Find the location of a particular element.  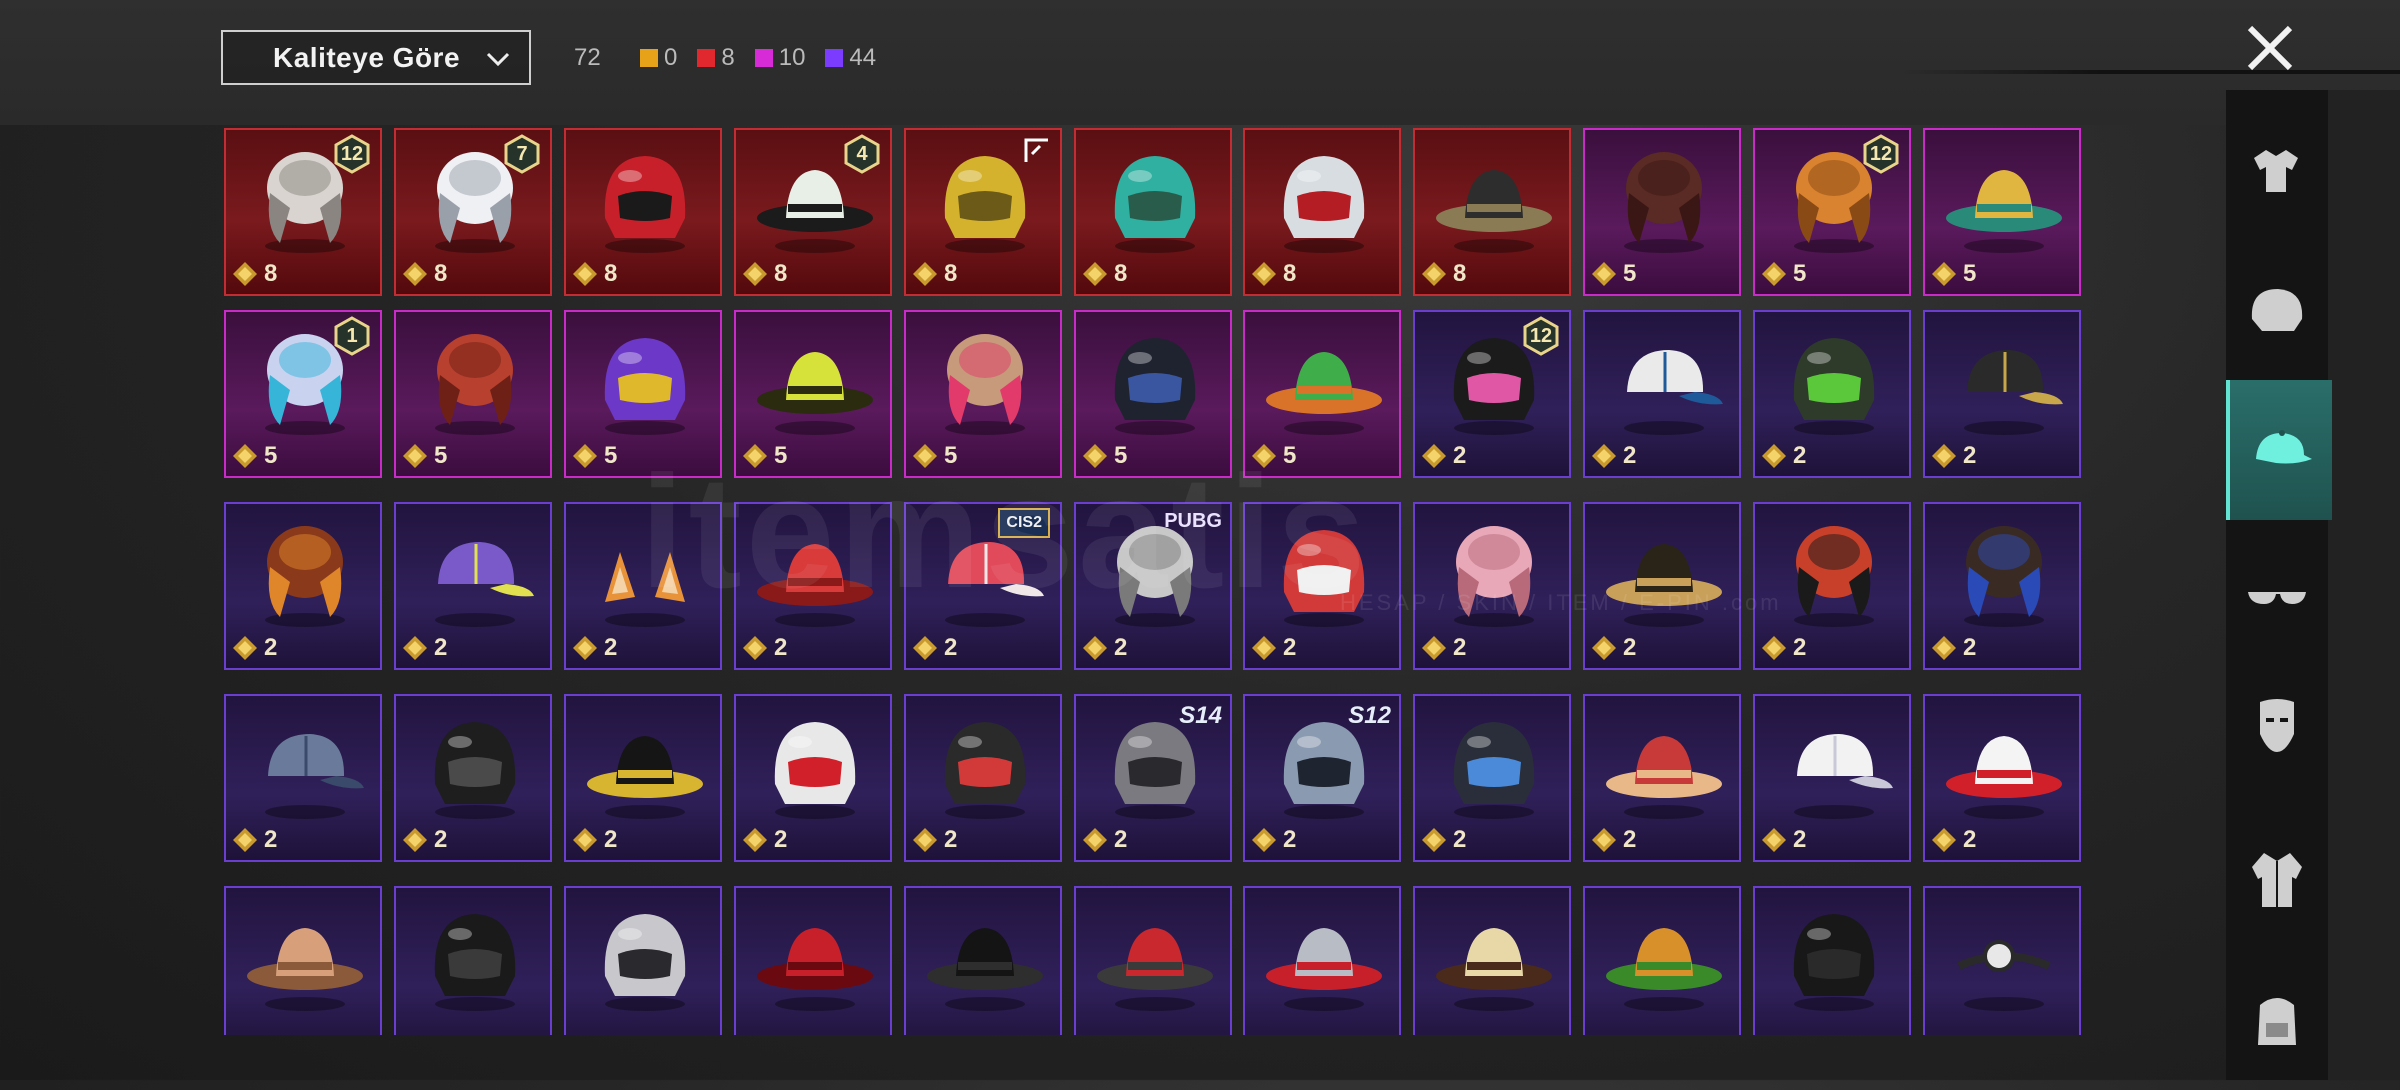

level-badge-text: 12 is located at coordinates (1541, 336).